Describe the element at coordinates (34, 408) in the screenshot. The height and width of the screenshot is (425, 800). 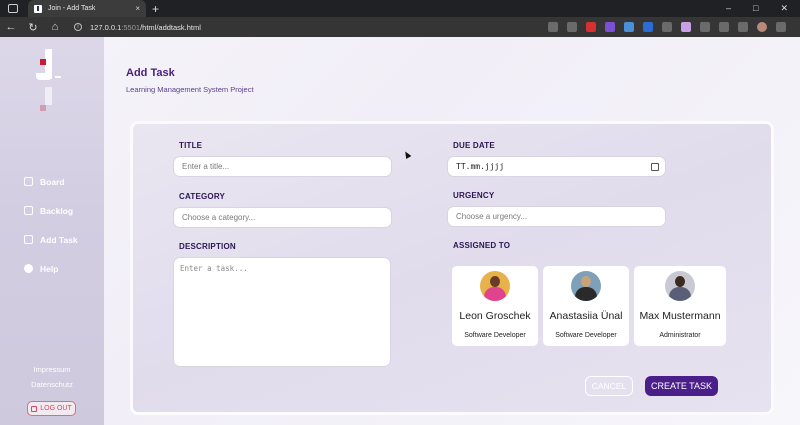
I see `logout-icon` at that location.